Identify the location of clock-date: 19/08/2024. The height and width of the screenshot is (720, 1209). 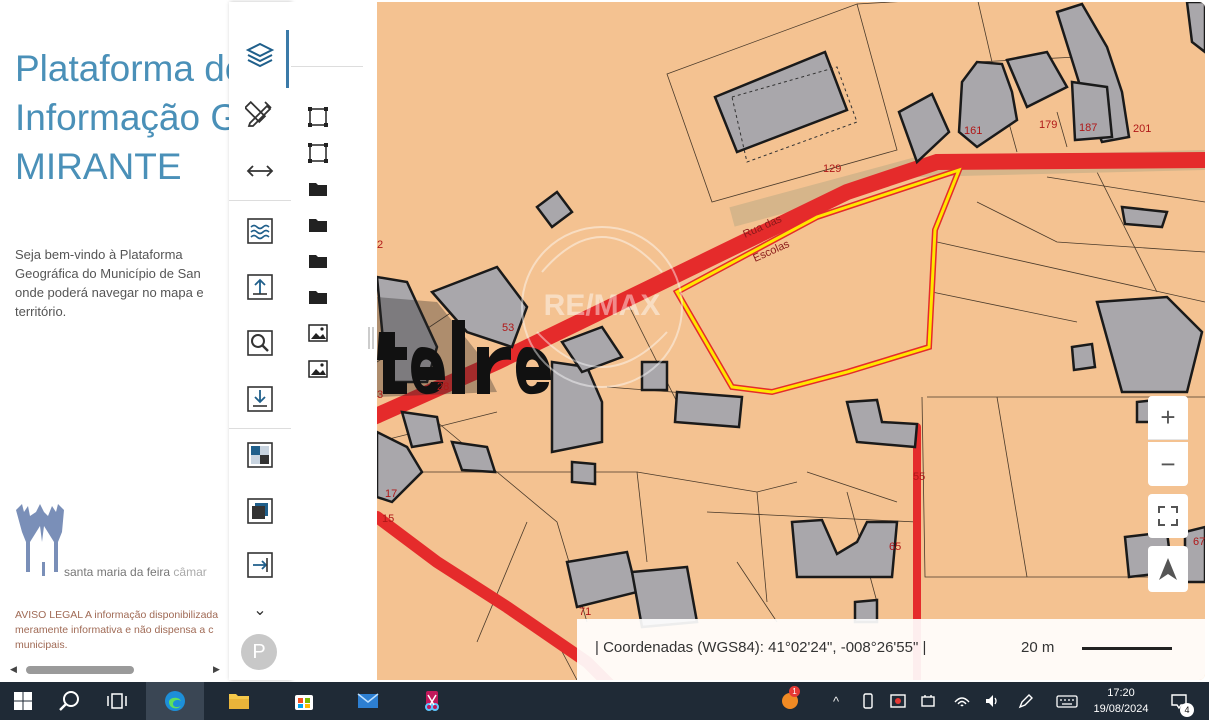
(1121, 709).